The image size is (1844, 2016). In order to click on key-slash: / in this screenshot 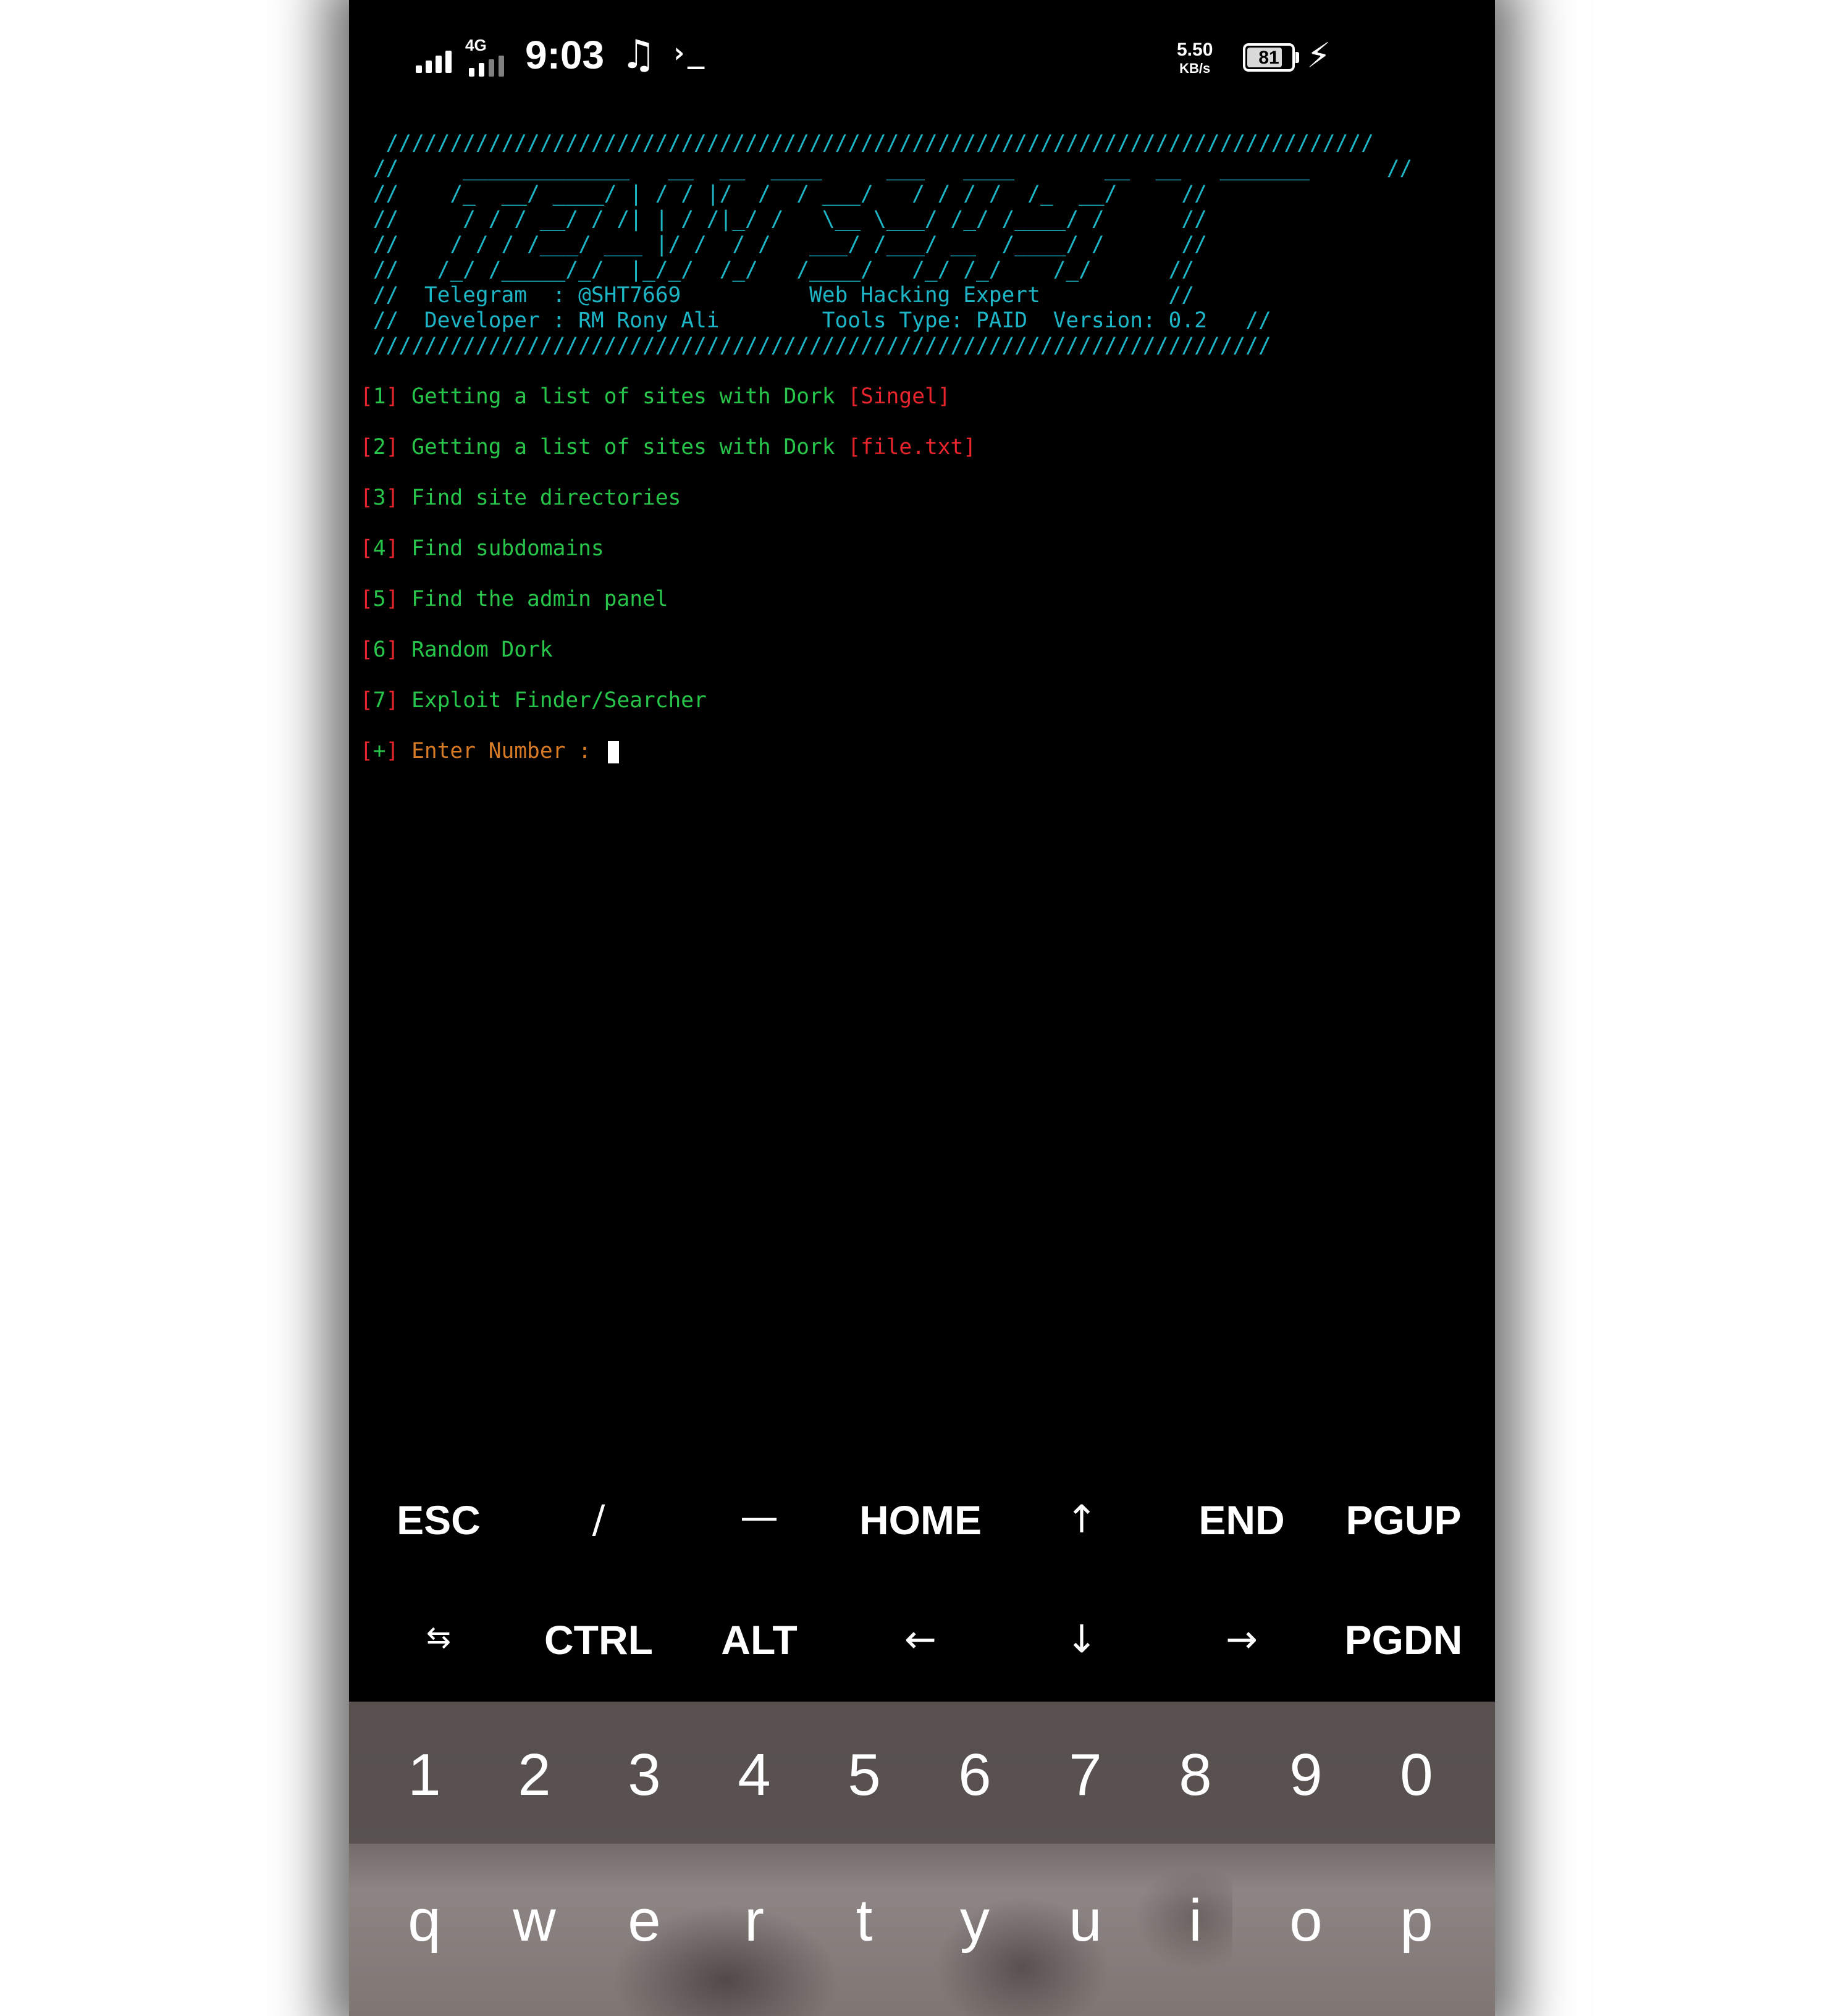, I will do `click(599, 1520)`.